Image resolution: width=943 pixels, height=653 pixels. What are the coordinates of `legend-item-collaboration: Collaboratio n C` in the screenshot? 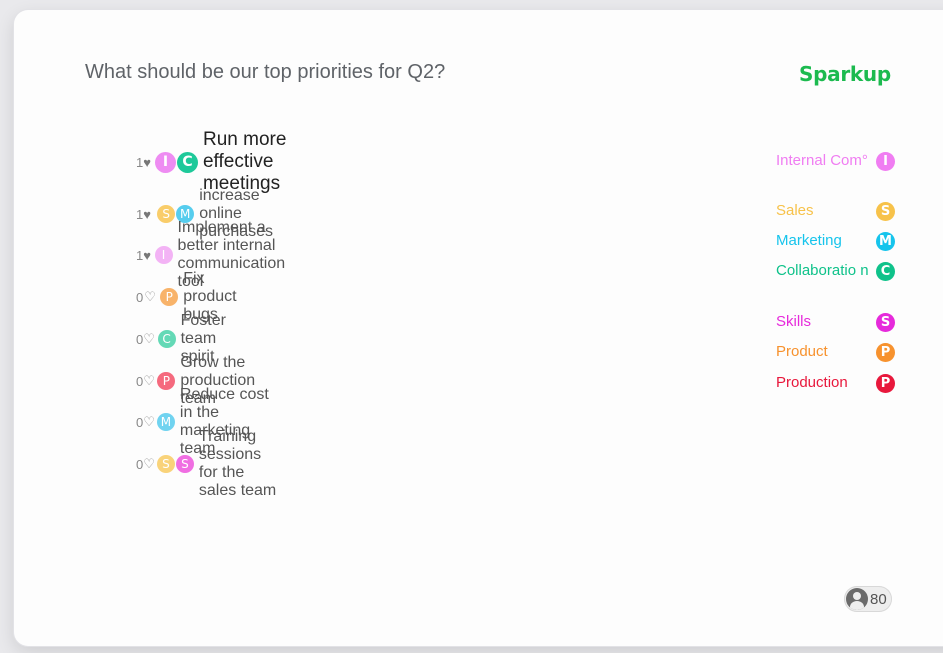 It's located at (846, 271).